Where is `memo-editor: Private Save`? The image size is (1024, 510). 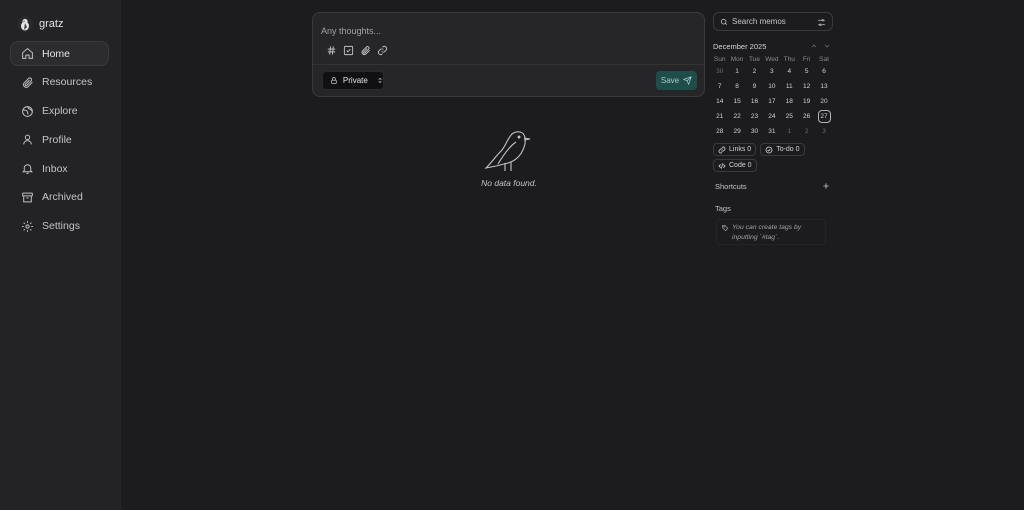 memo-editor: Private Save is located at coordinates (508, 54).